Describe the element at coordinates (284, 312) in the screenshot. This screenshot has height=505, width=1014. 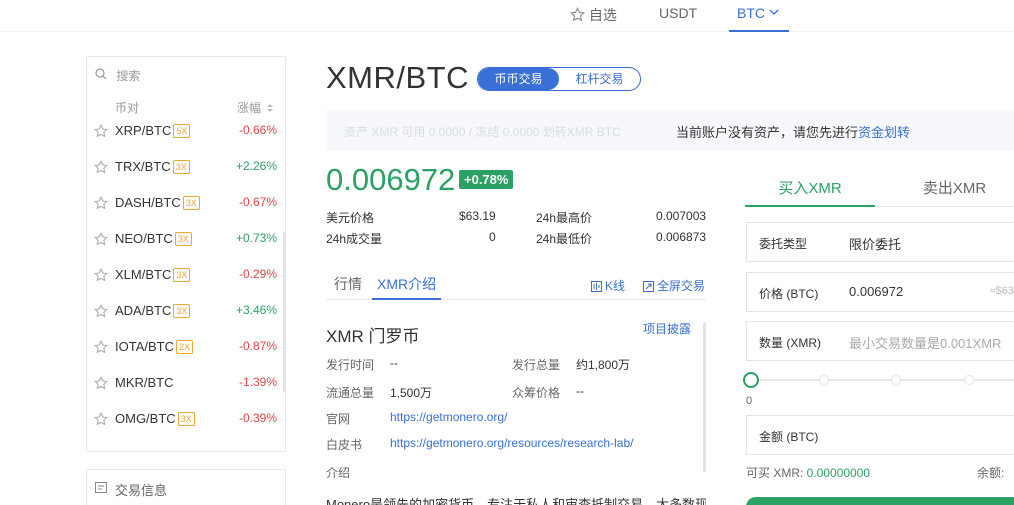
I see `market-list-scrollbar` at that location.